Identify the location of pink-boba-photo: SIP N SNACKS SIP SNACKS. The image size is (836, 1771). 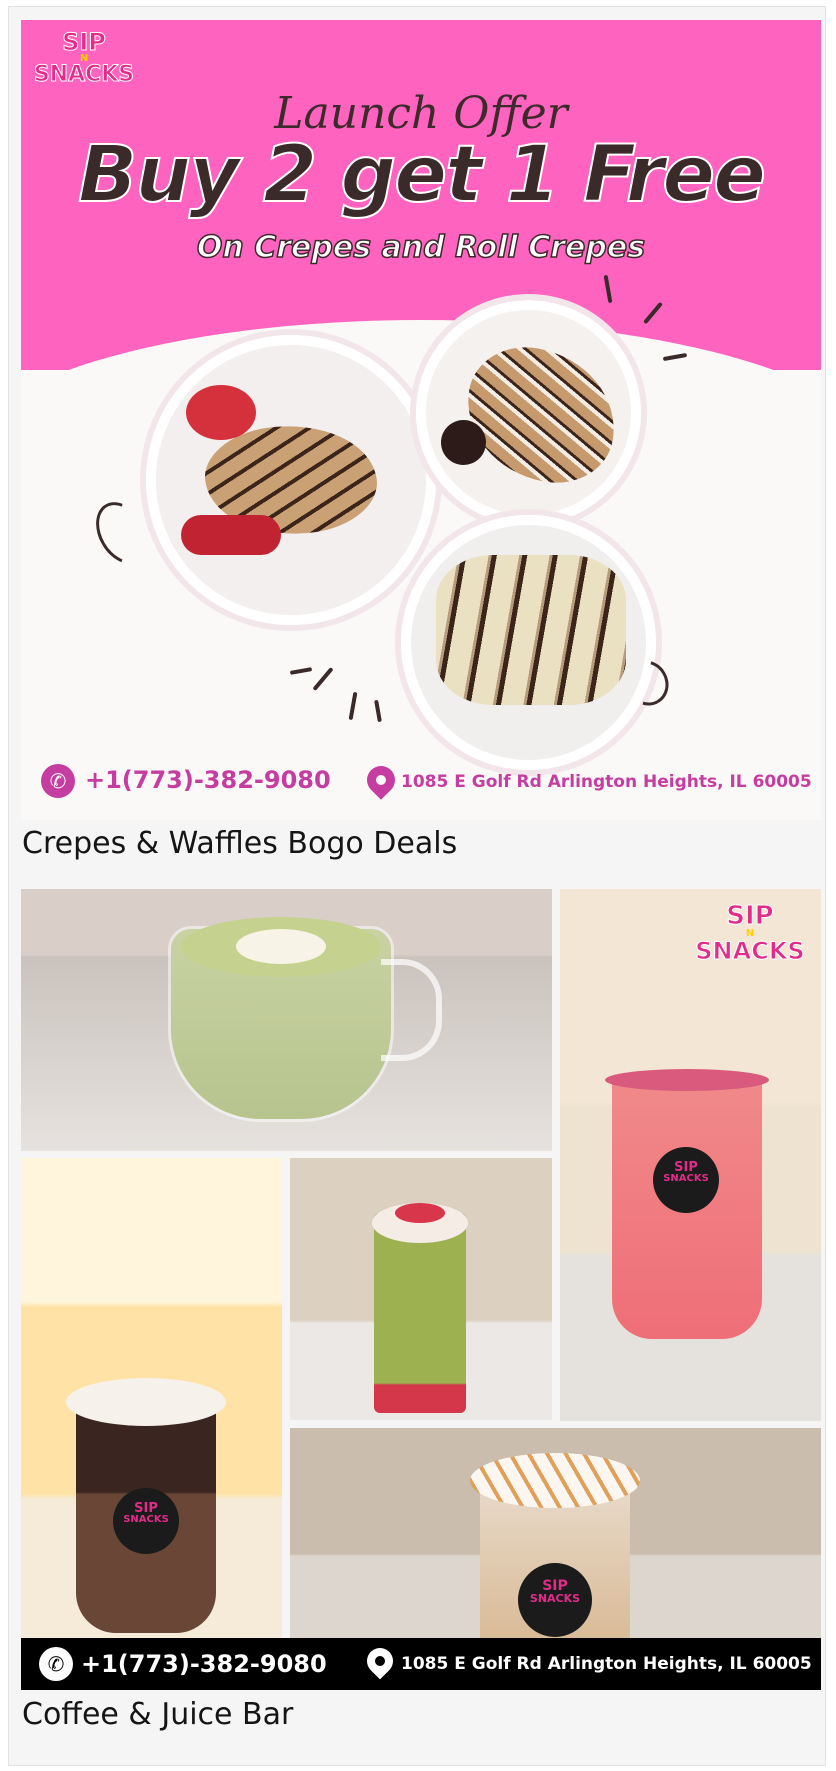
(690, 1155).